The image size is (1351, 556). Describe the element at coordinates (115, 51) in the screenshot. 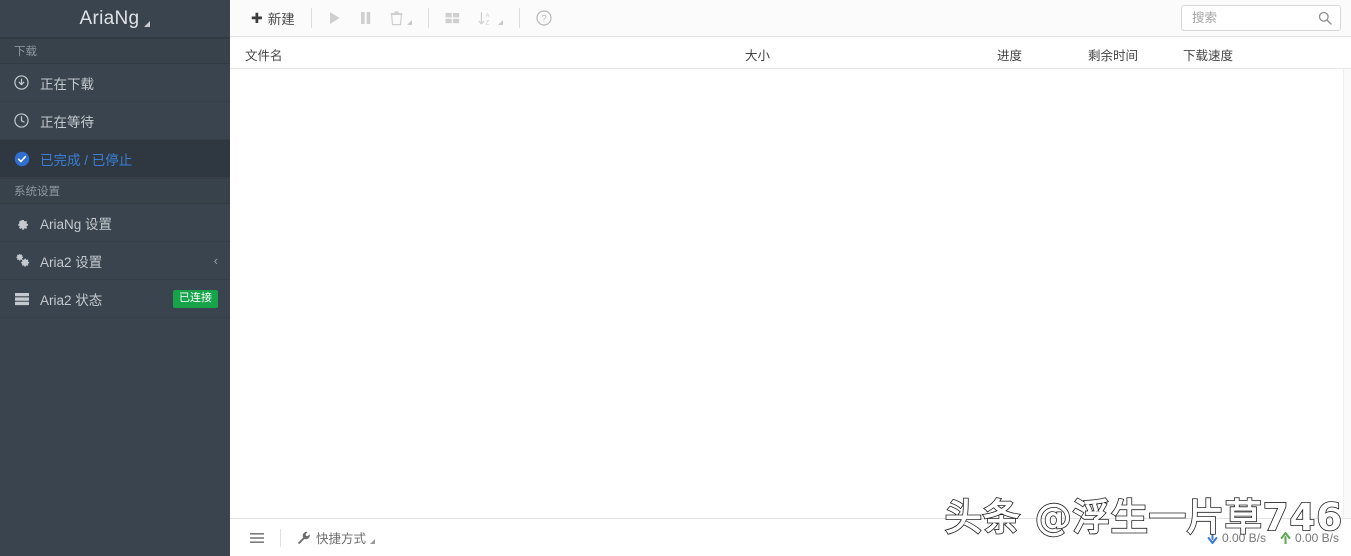

I see `sidebar-section-downloads: 下载` at that location.